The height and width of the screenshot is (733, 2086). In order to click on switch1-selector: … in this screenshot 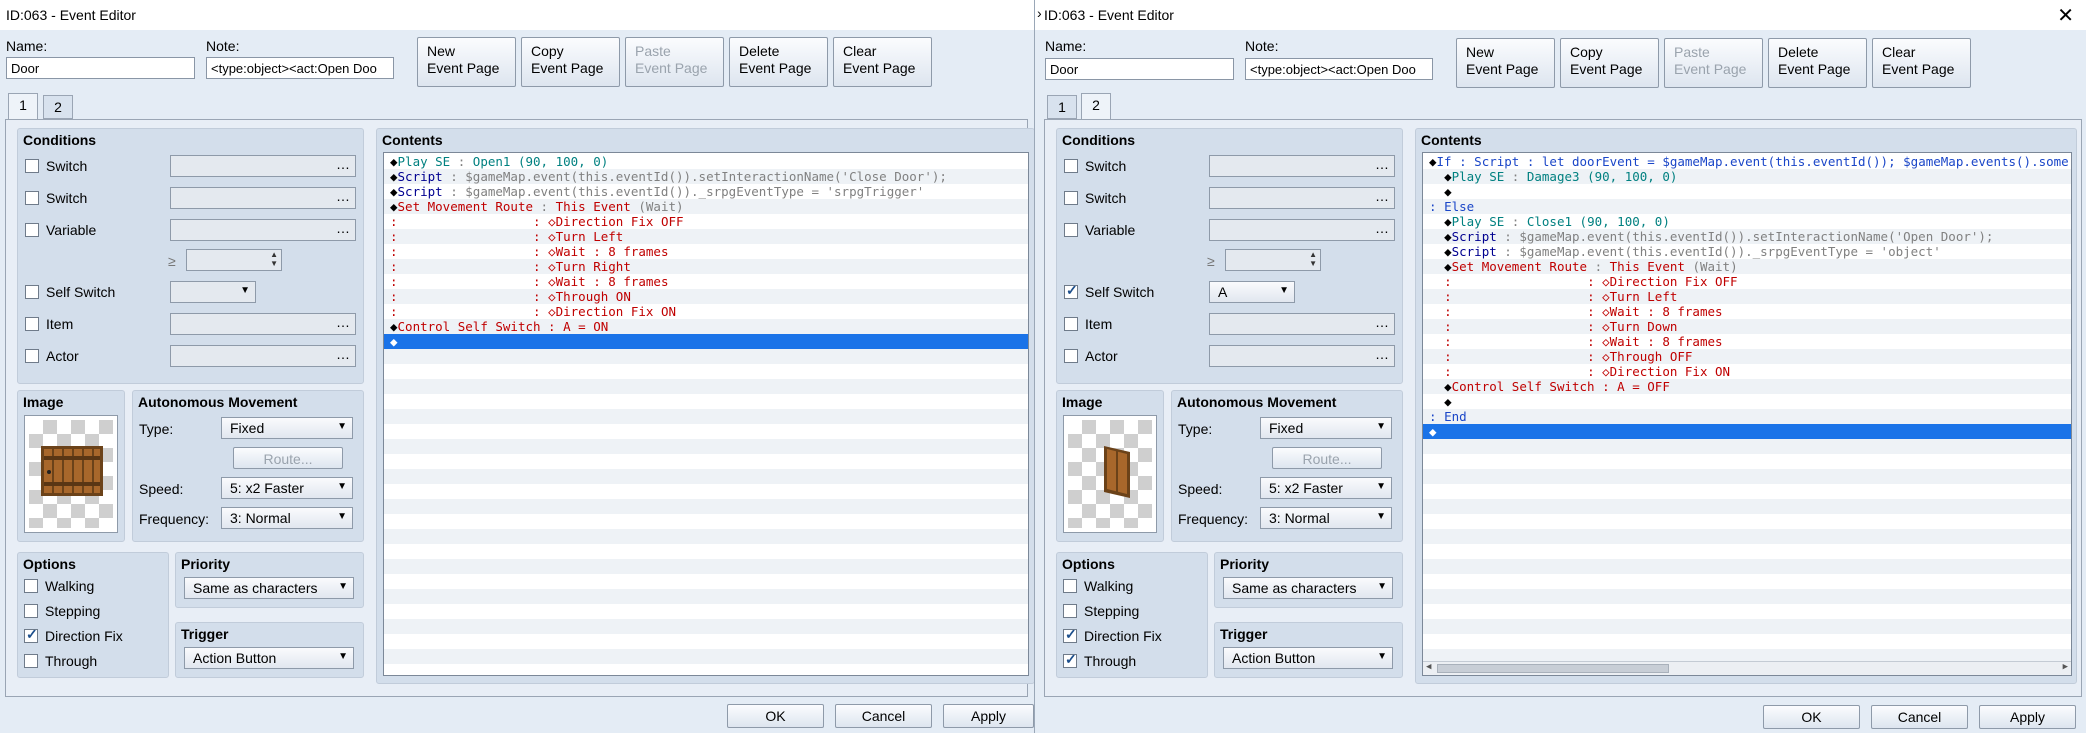, I will do `click(1302, 166)`.